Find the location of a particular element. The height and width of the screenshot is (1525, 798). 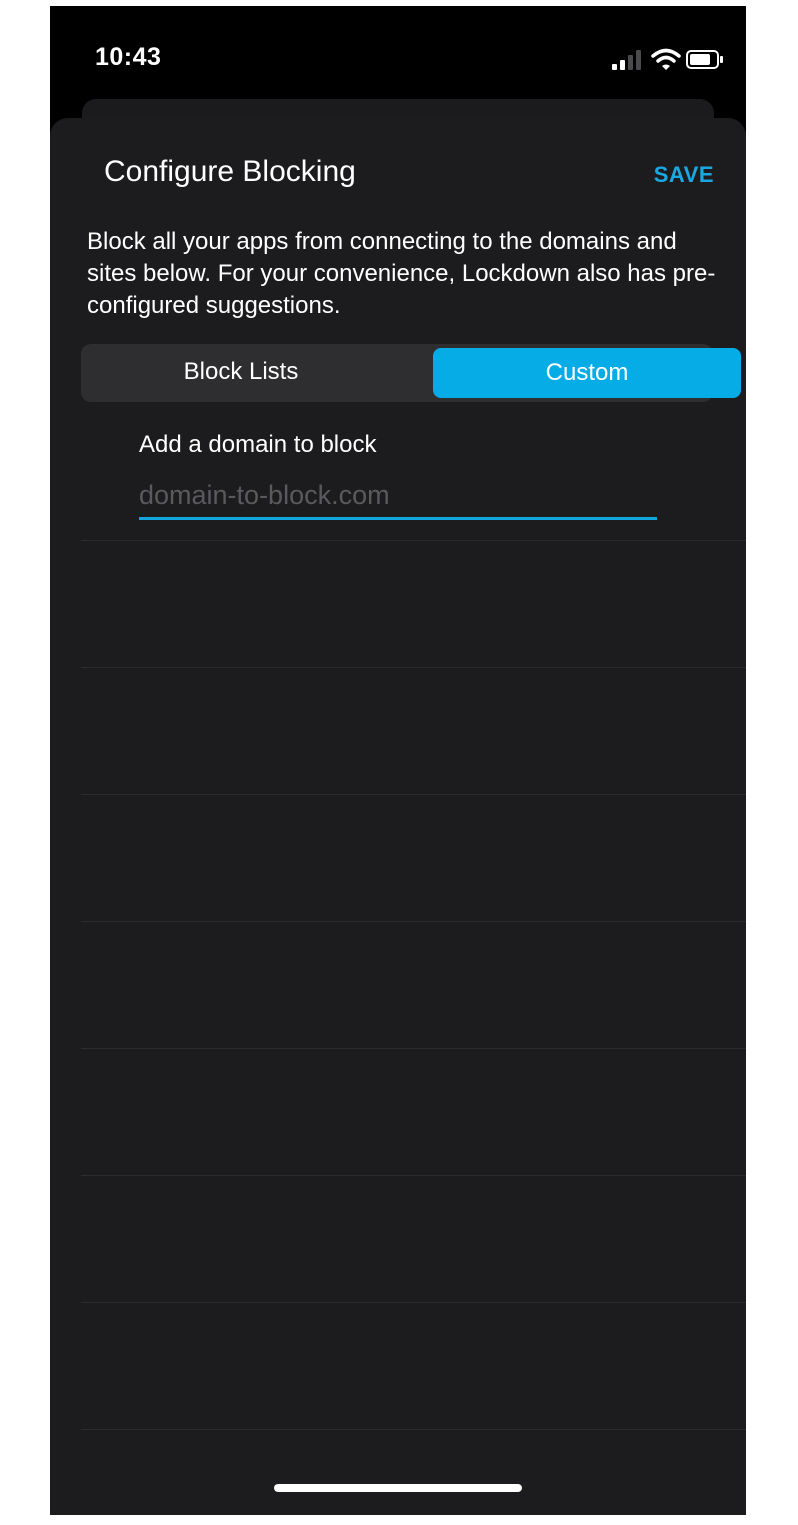

sheet-title: Configure Blocking is located at coordinates (230, 171).